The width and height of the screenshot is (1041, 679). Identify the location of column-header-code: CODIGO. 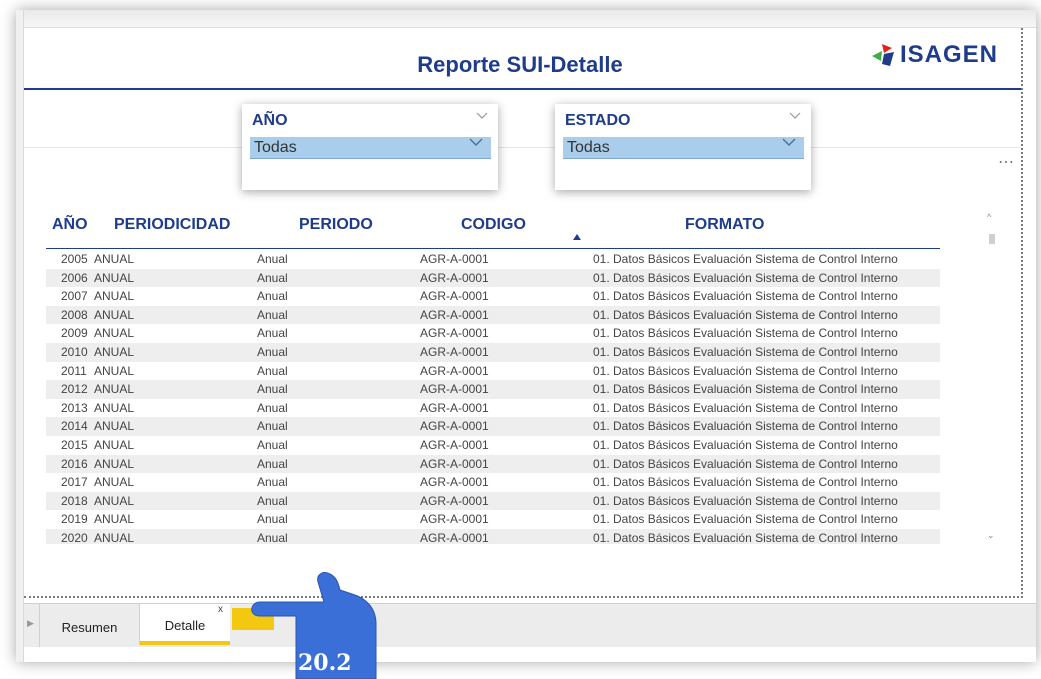
(493, 225).